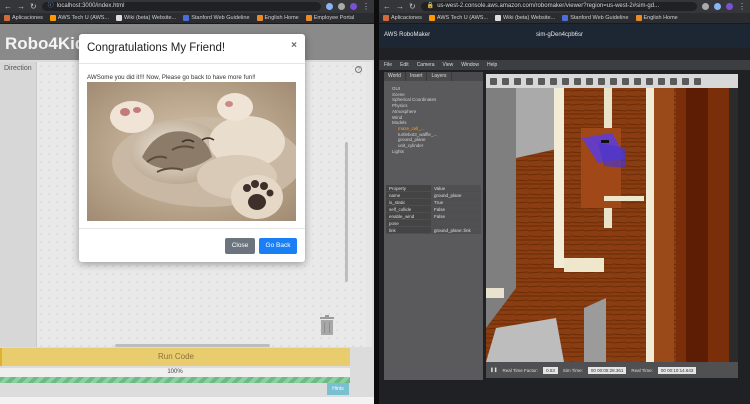 This screenshot has height=404, width=750. What do you see at coordinates (447, 65) in the screenshot?
I see `menu-view: View` at bounding box center [447, 65].